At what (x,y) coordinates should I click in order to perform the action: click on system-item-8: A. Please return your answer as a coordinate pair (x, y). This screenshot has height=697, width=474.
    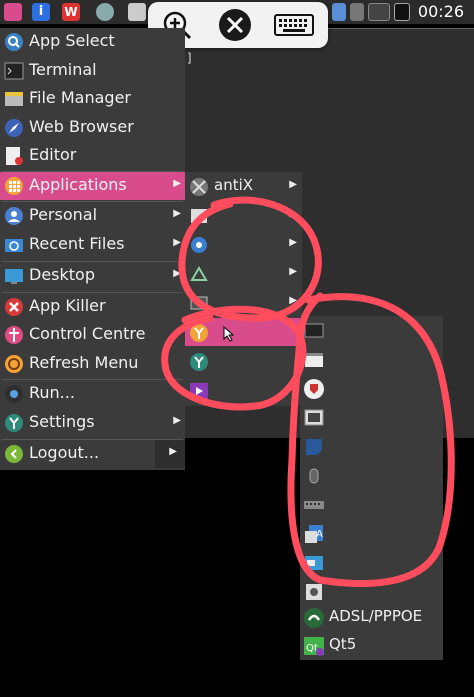
    Looking at the image, I should click on (371, 533).